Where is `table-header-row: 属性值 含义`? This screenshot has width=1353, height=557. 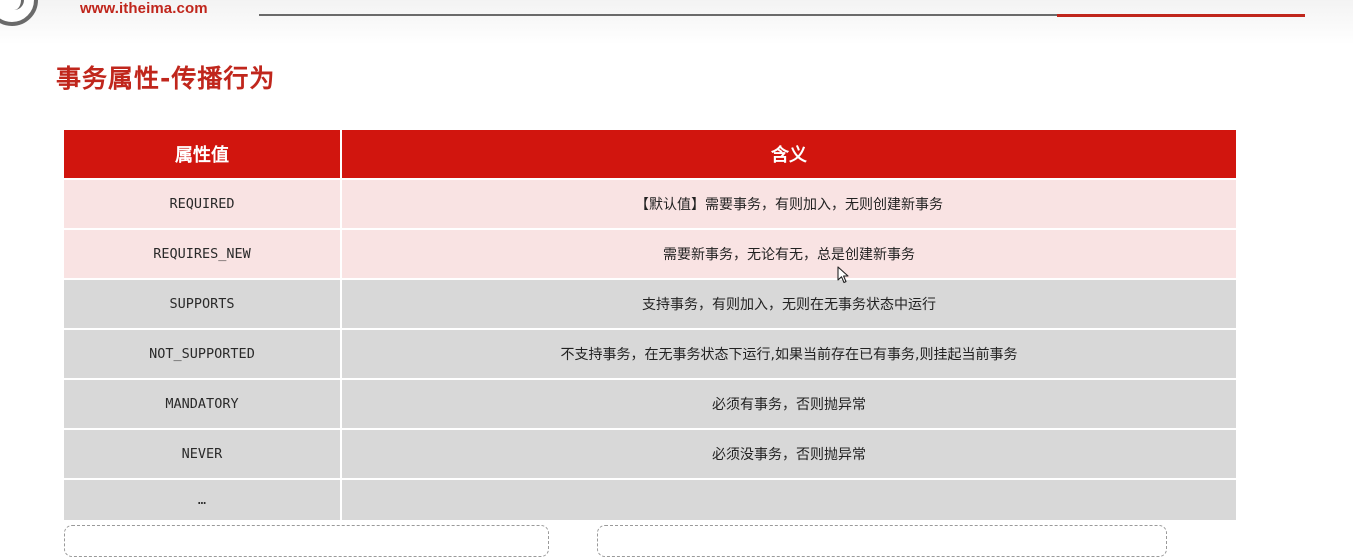
table-header-row: 属性值 含义 is located at coordinates (650, 155).